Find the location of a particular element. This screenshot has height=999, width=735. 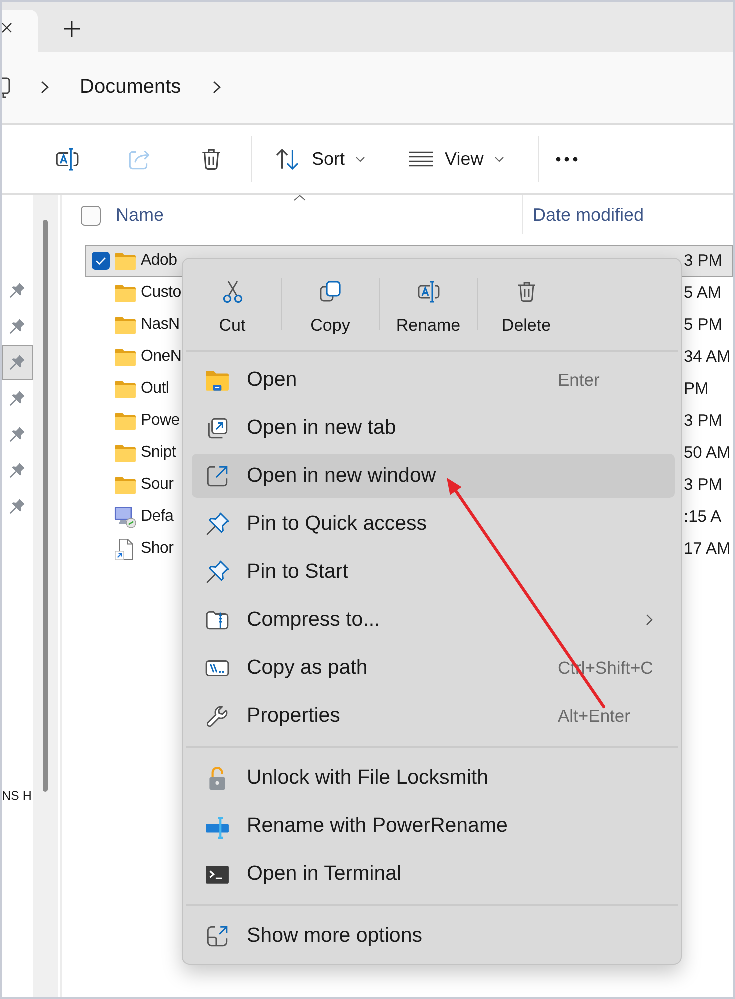

file-name: Defa is located at coordinates (157, 517).